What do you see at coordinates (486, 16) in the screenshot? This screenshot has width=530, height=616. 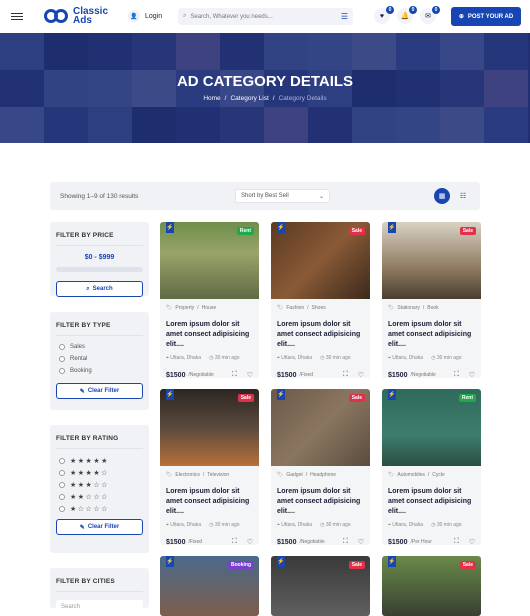 I see `post-ad-button: ⊕ POST YOUR AD` at bounding box center [486, 16].